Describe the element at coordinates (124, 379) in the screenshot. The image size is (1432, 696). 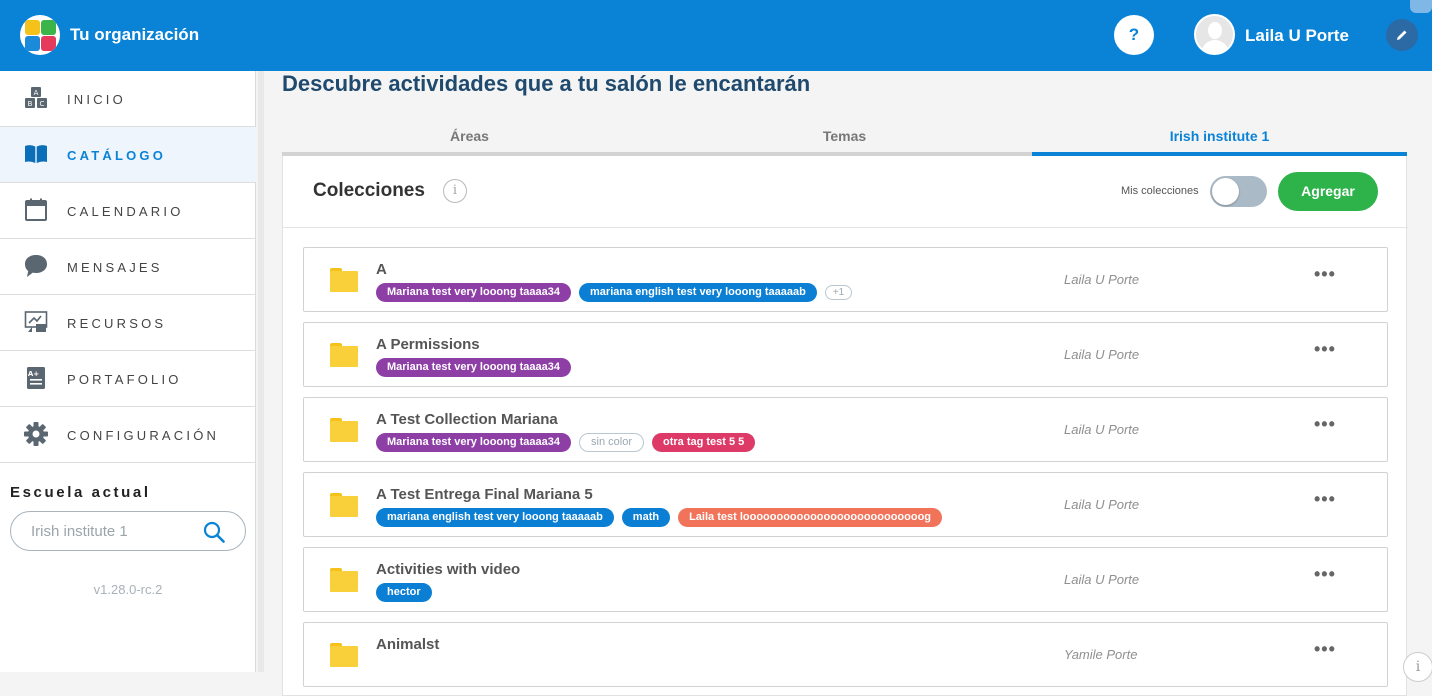
I see `sidebar-item-label: PORTAFOLIO` at that location.